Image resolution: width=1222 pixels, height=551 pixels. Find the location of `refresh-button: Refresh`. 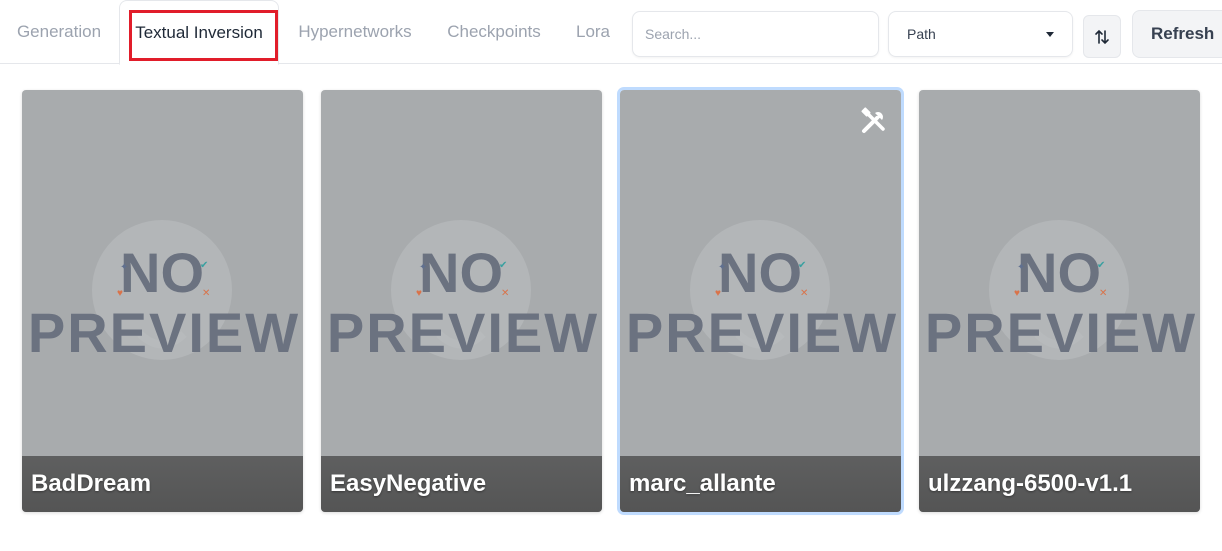

refresh-button: Refresh is located at coordinates (1177, 34).